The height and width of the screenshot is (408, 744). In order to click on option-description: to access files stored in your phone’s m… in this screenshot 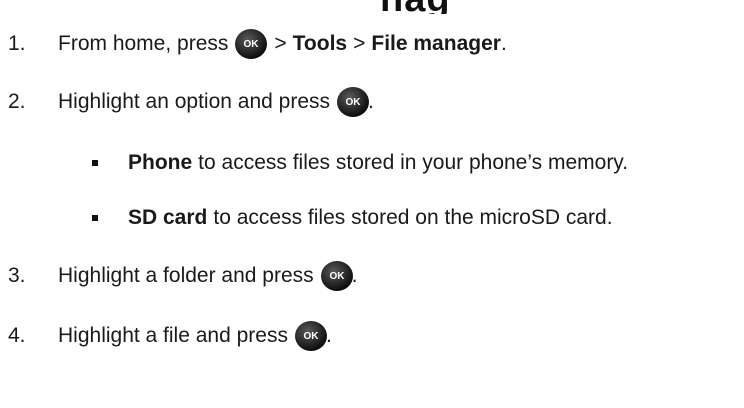, I will do `click(413, 162)`.